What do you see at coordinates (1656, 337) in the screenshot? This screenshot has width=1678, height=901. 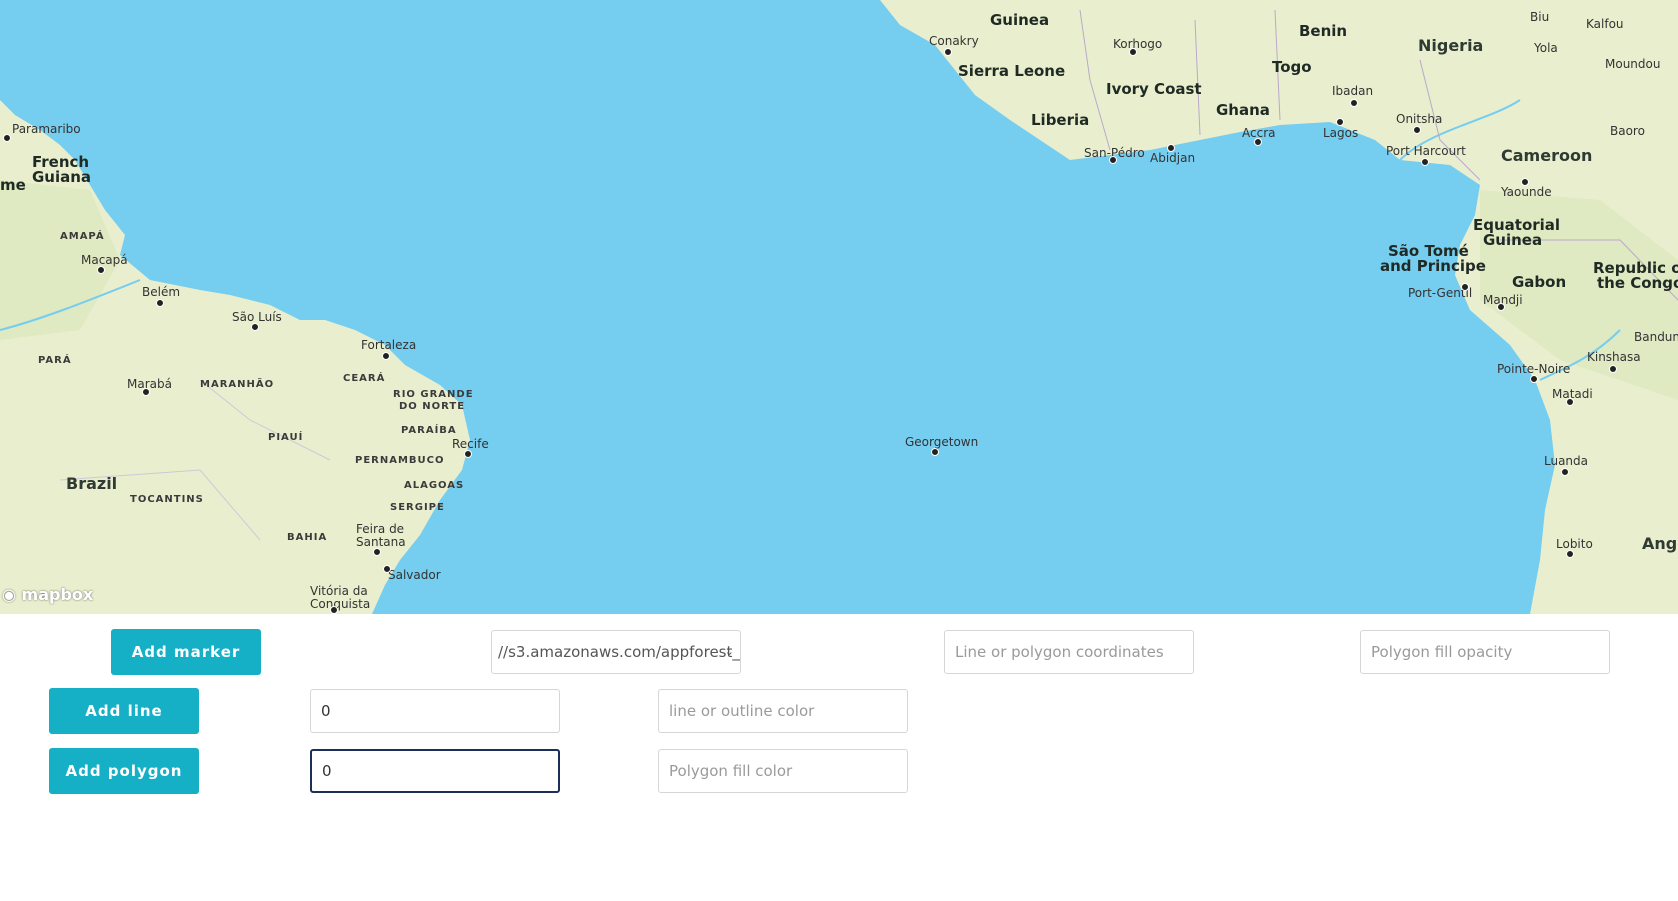 I see `map-label: Bandundi` at bounding box center [1656, 337].